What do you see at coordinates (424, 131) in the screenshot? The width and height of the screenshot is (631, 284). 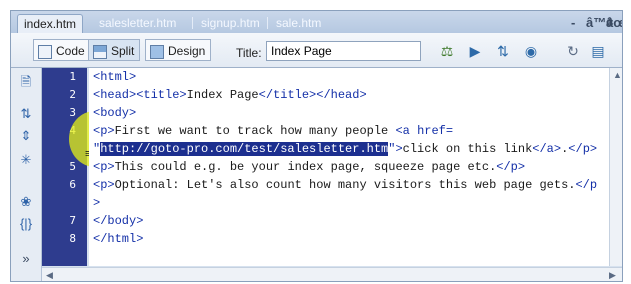 I see `code-tag: <a href=` at bounding box center [424, 131].